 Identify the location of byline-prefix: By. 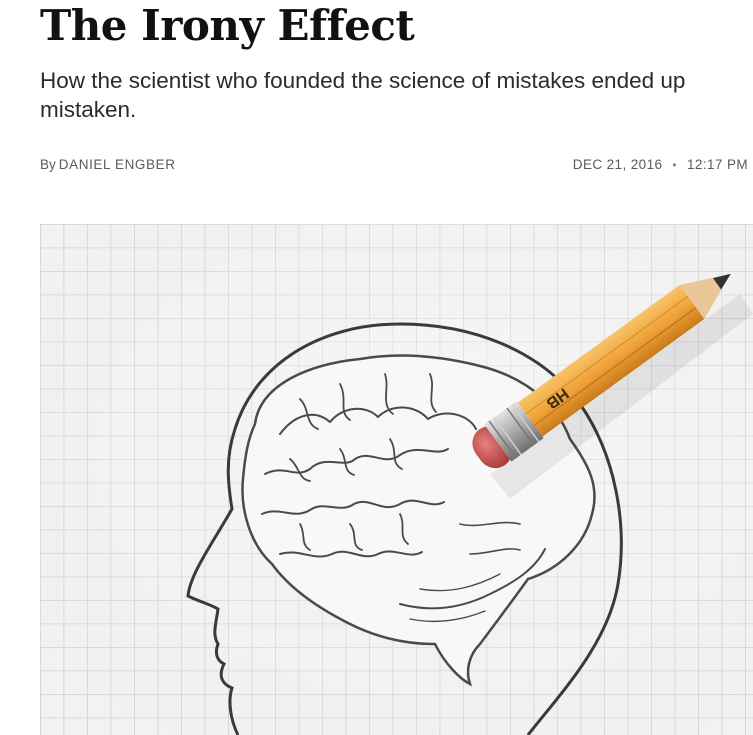
(48, 164).